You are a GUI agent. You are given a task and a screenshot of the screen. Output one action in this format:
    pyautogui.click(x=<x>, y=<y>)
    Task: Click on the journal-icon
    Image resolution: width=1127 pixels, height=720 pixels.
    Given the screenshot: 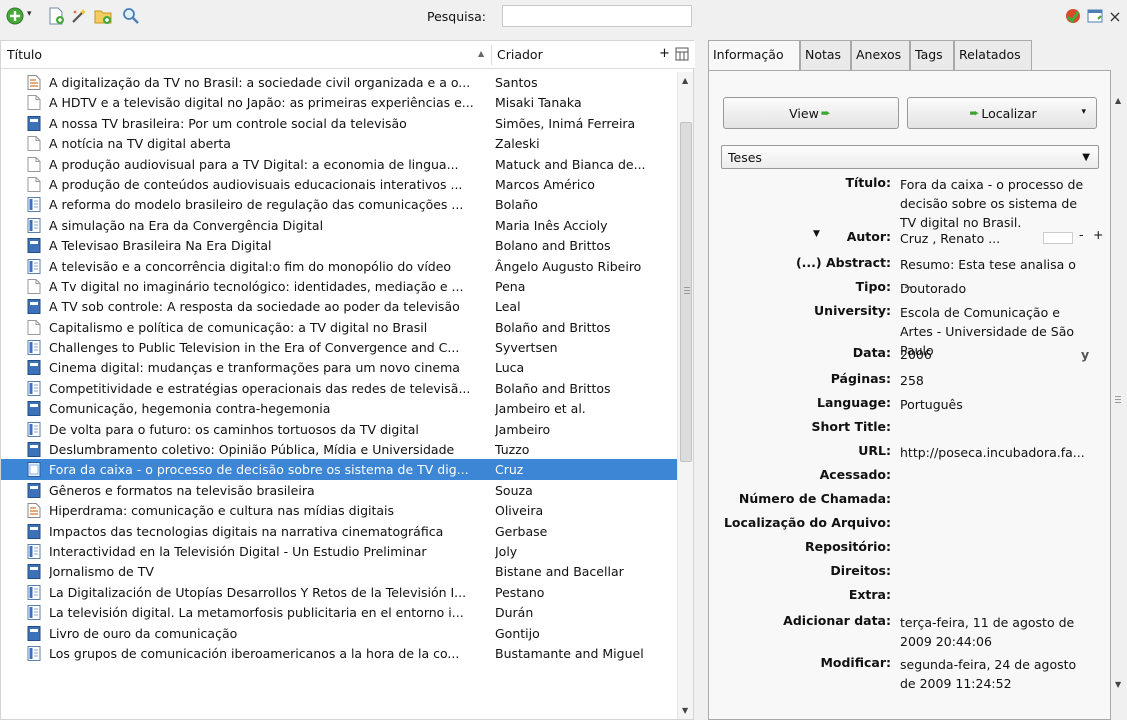 What is the action you would take?
    pyautogui.click(x=34, y=592)
    